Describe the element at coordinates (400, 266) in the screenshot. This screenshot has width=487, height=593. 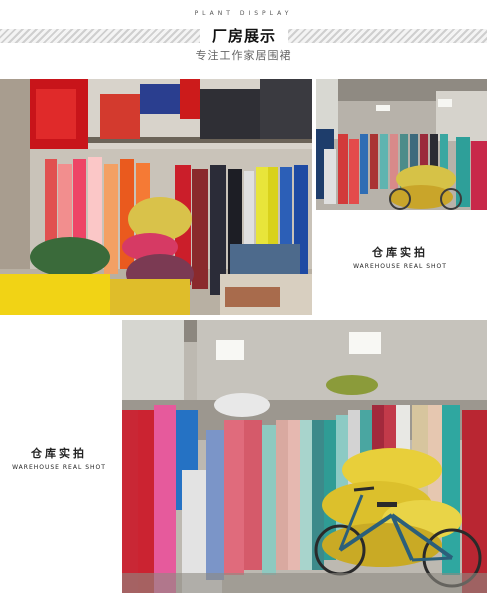
I see `caption-right-en: WAREHOUSE REAL SHOT` at that location.